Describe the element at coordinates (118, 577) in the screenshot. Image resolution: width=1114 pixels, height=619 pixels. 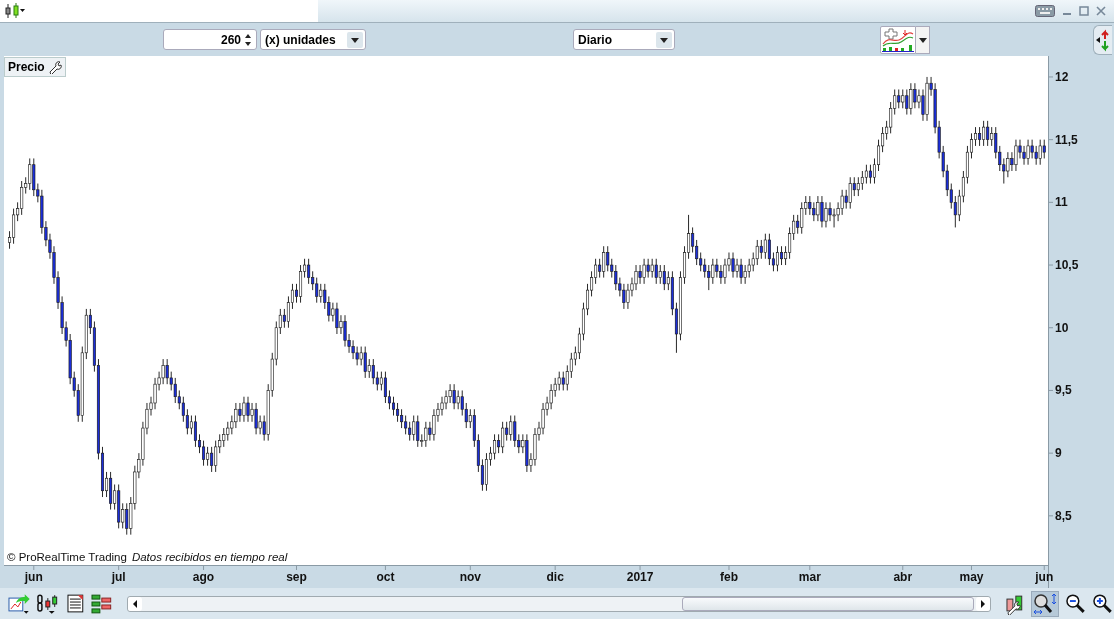
I see `x-axis-label: jul` at that location.